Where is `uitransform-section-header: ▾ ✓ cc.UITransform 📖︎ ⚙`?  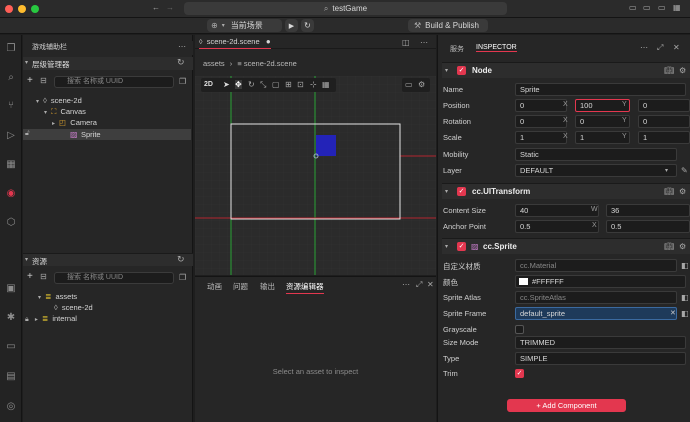
uitransform-section-header: ▾ ✓ cc.UITransform 📖︎ ⚙ is located at coordinates (566, 191).